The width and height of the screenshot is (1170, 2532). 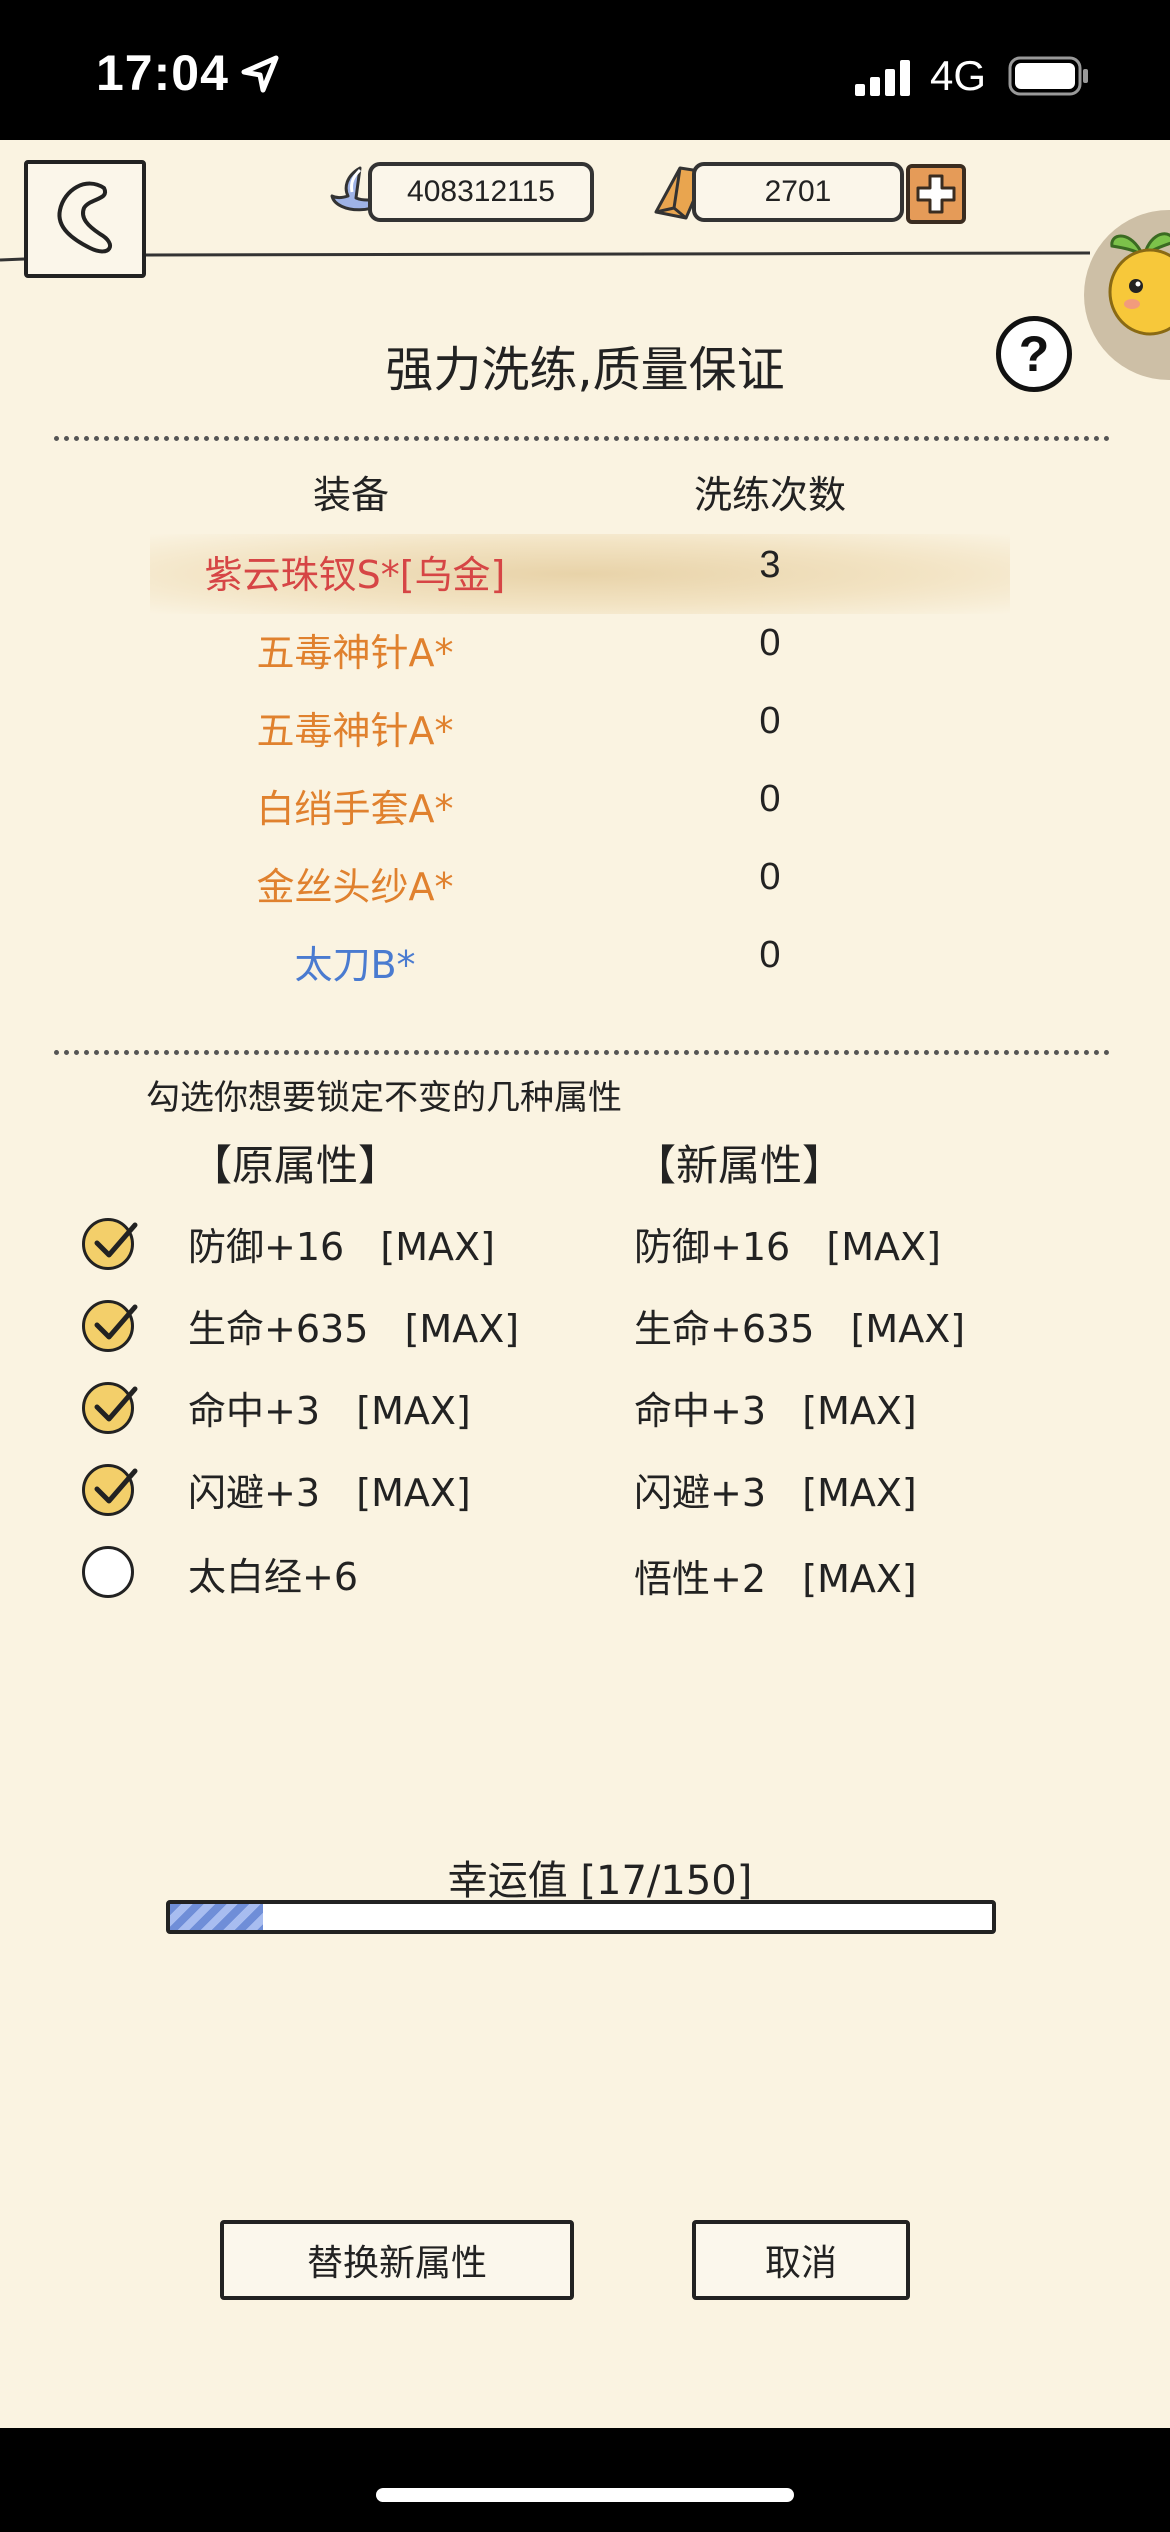 What do you see at coordinates (585, 70) in the screenshot?
I see `status-bar: 17:04 4G` at bounding box center [585, 70].